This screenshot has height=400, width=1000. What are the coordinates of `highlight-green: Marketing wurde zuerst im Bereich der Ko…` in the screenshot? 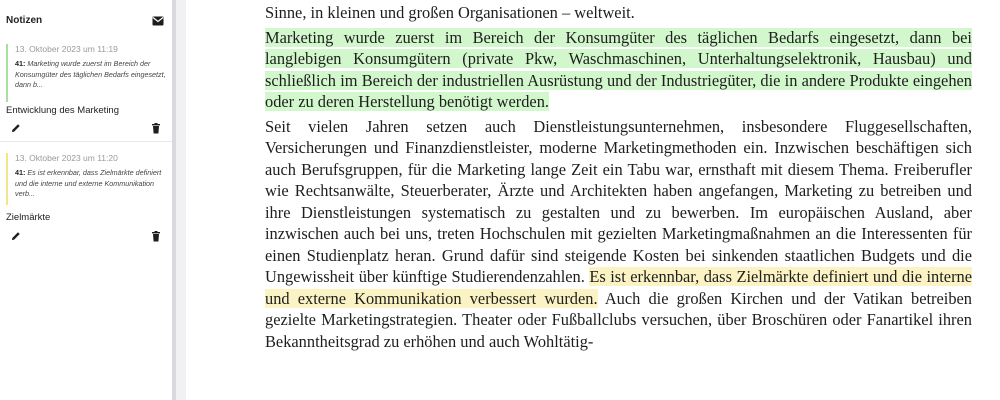 It's located at (618, 69).